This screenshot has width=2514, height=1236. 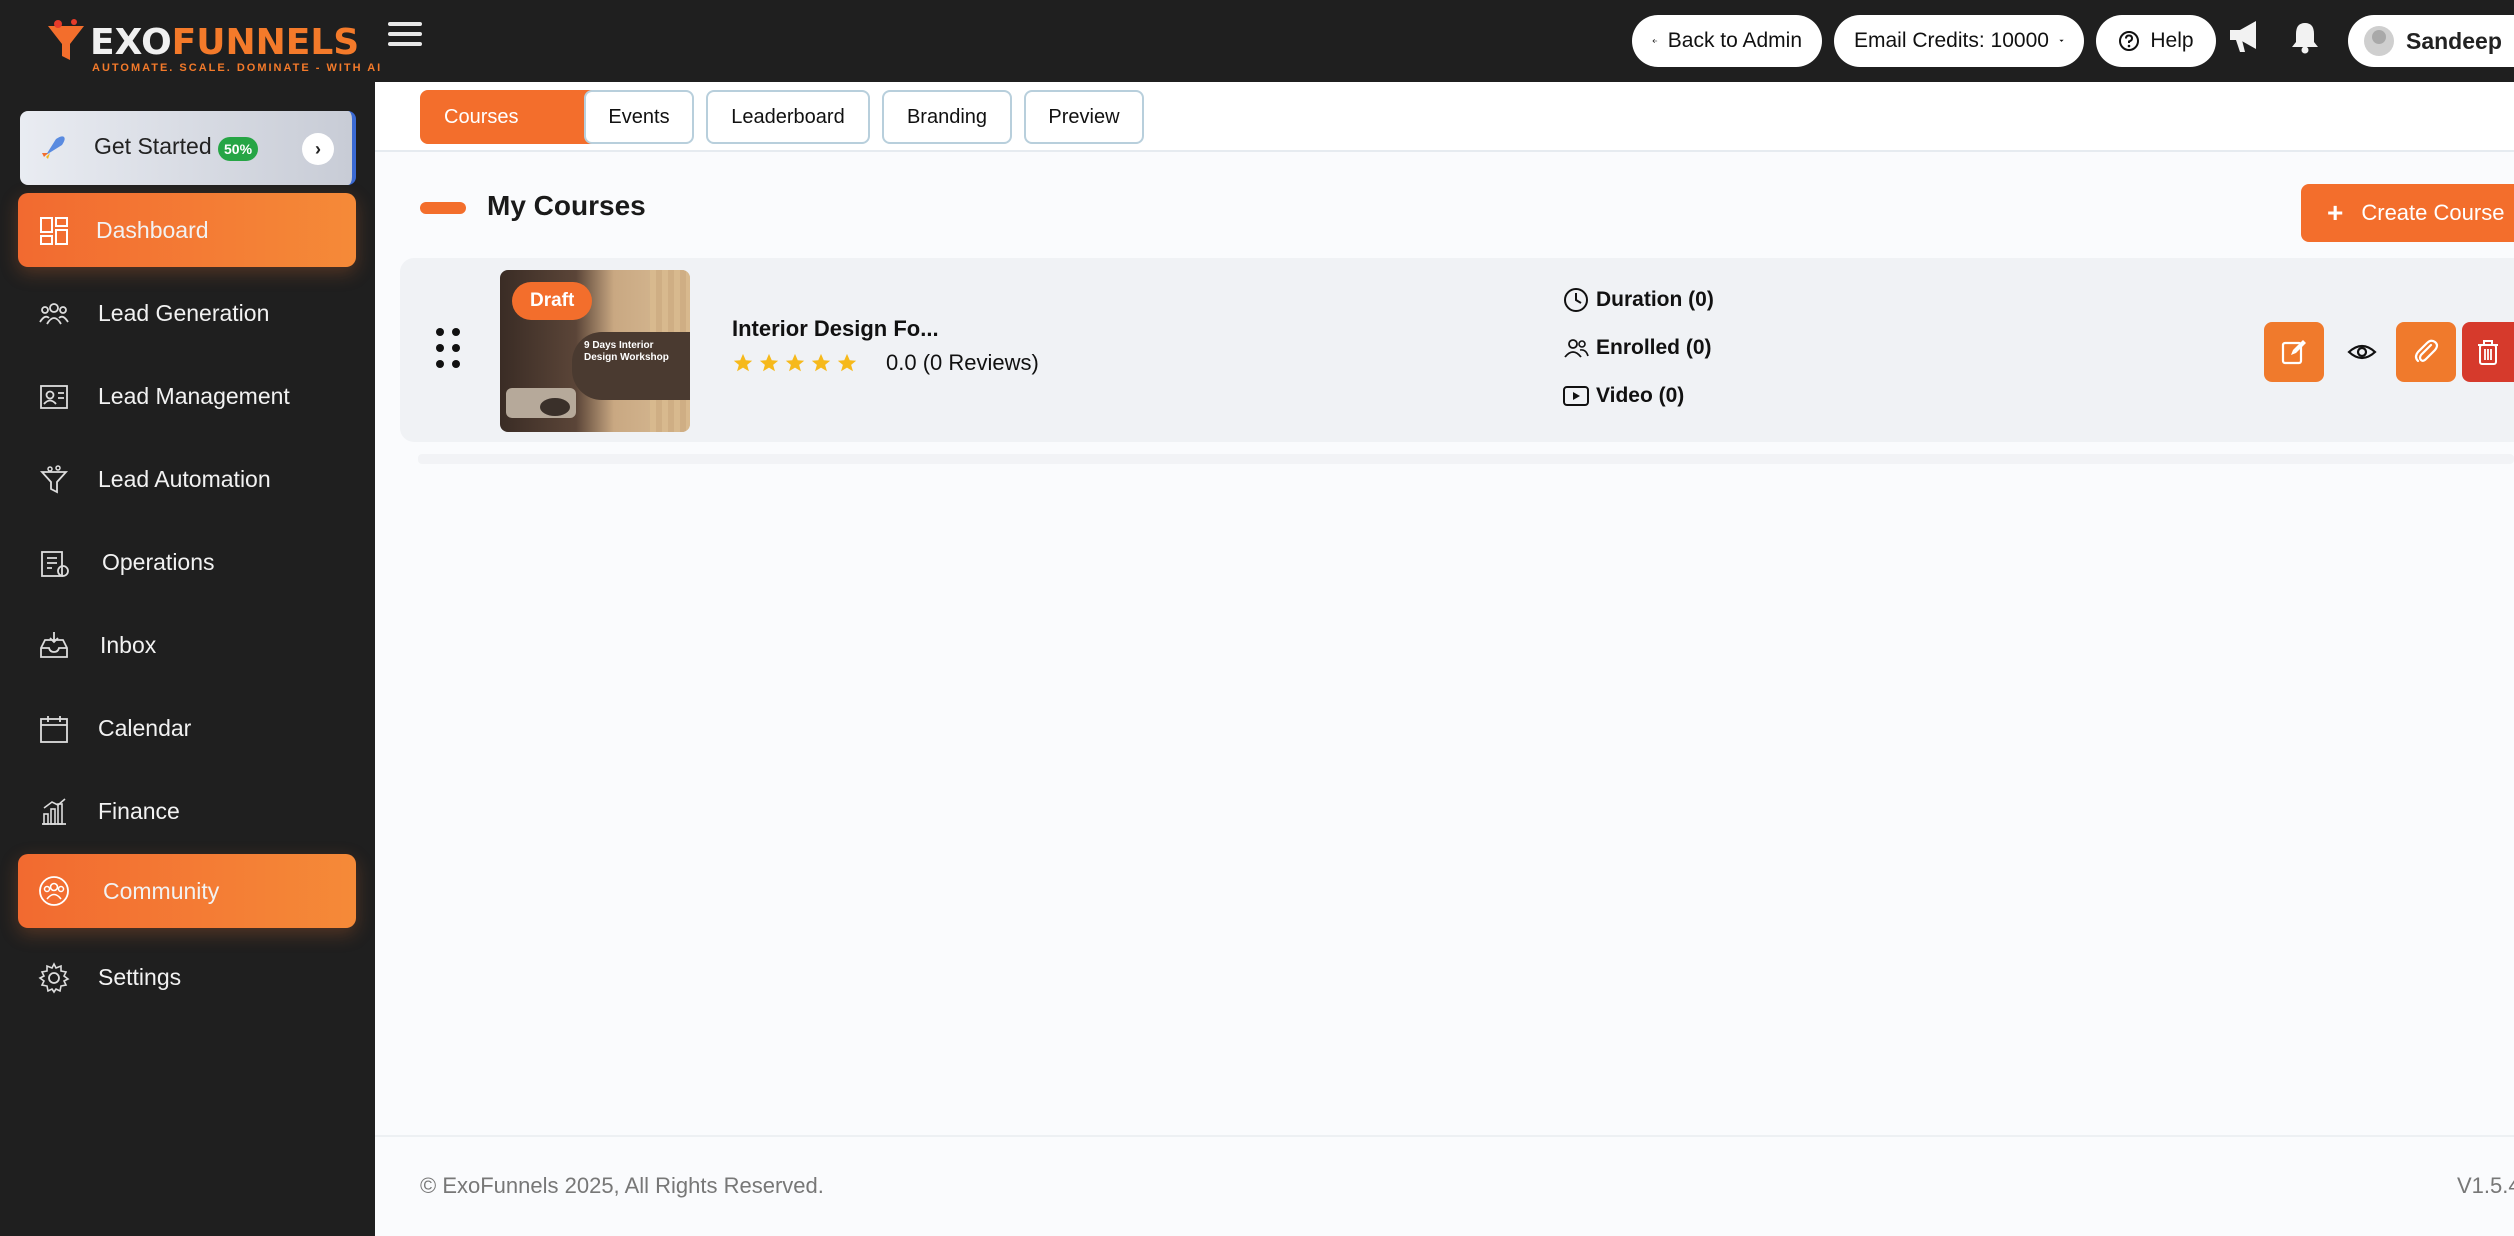 What do you see at coordinates (947, 117) in the screenshot?
I see `tab-branding: Branding` at bounding box center [947, 117].